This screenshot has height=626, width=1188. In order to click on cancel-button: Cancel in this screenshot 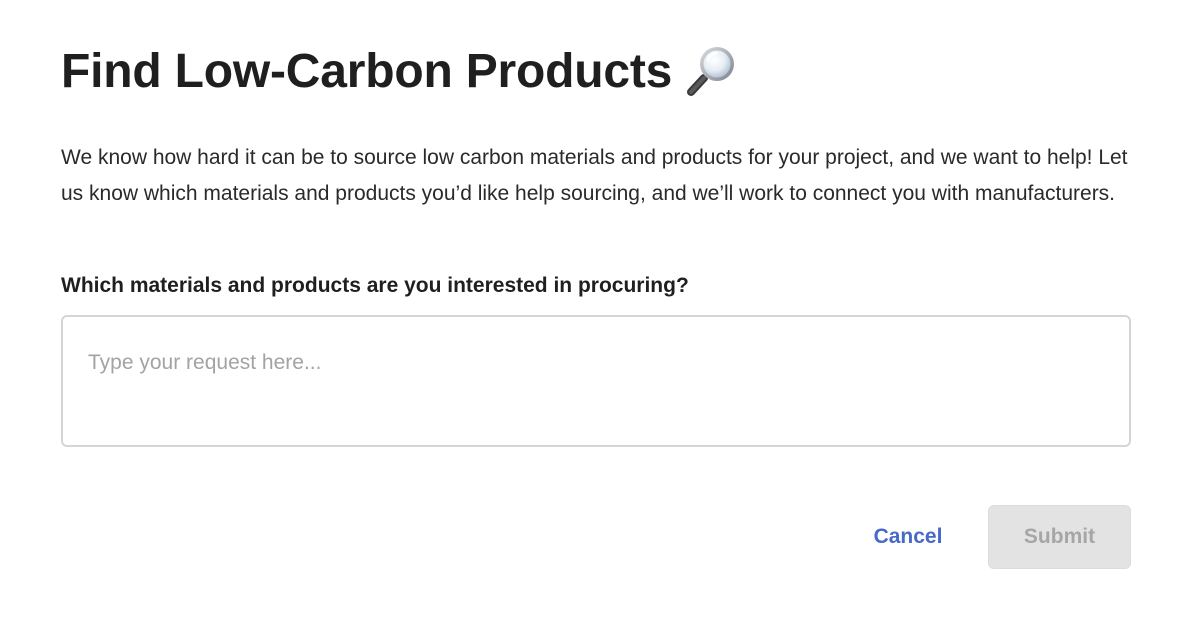, I will do `click(908, 537)`.